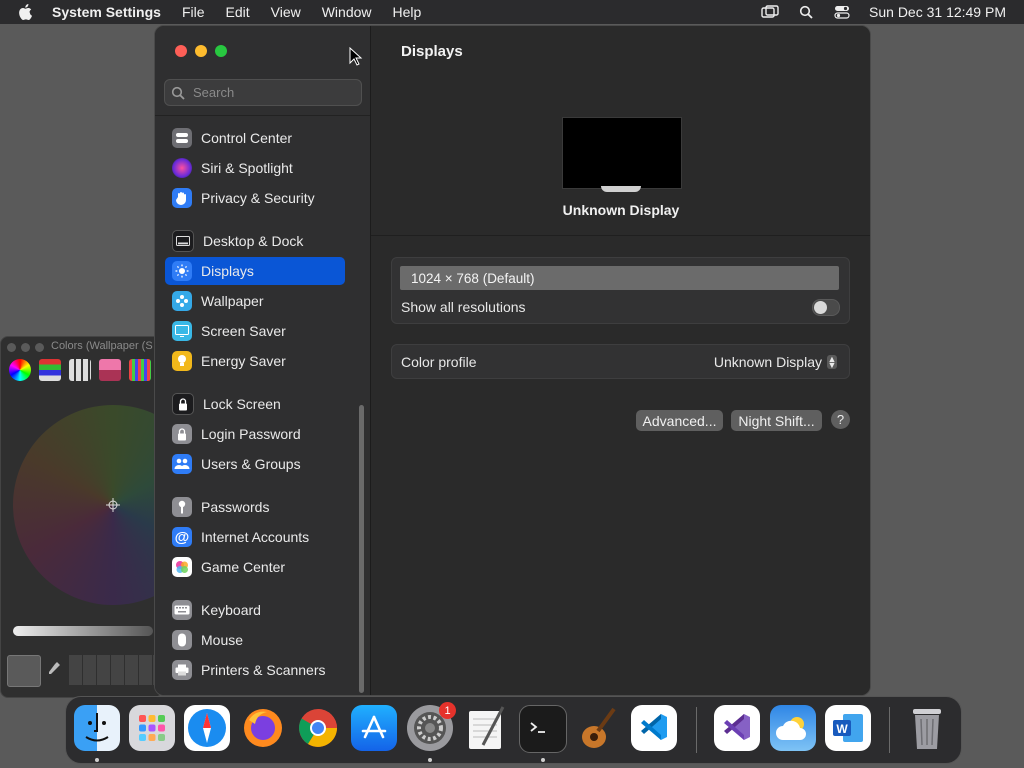  I want to click on sidebar-item-internet-accounts: @ Internet Accounts, so click(255, 537).